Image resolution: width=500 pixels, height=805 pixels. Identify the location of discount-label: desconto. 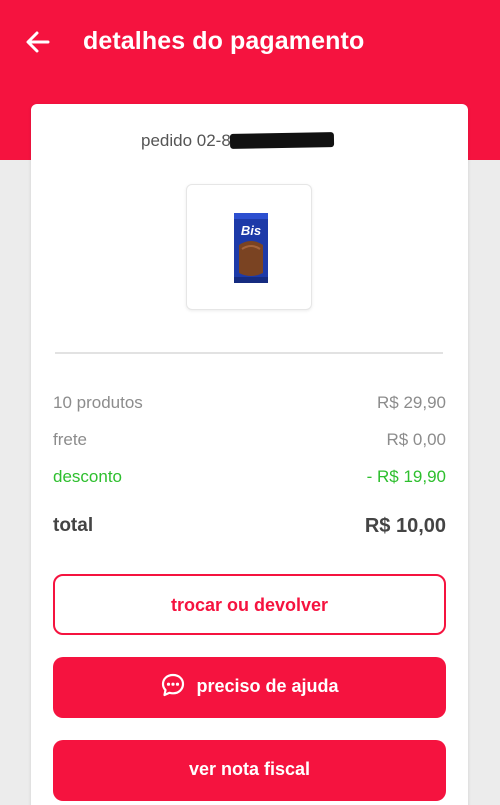
(87, 476).